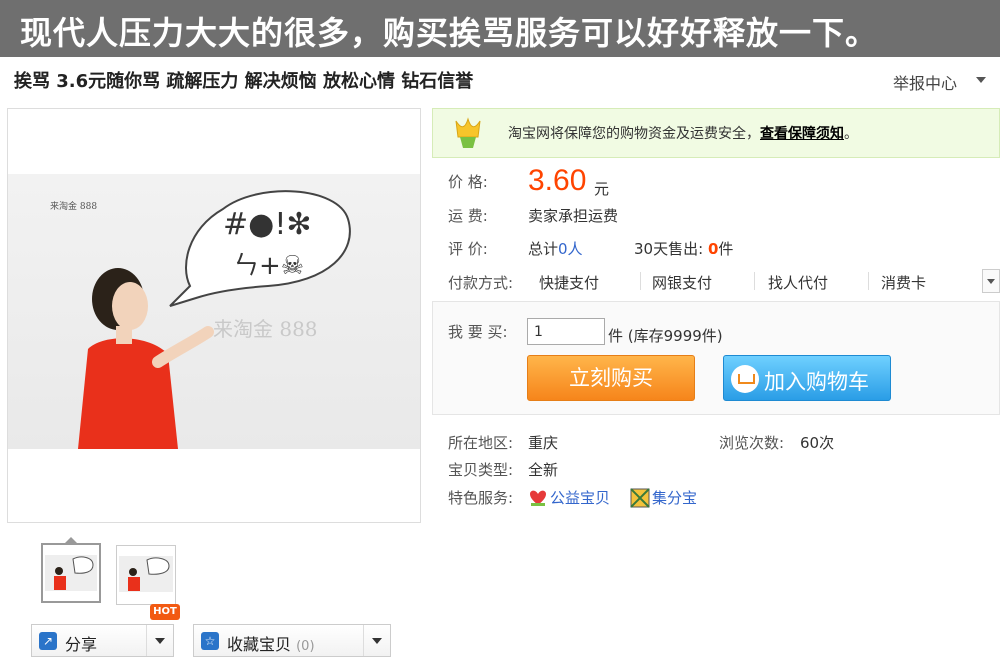 This screenshot has width=1000, height=667. I want to click on points-treasure-icon, so click(640, 498).